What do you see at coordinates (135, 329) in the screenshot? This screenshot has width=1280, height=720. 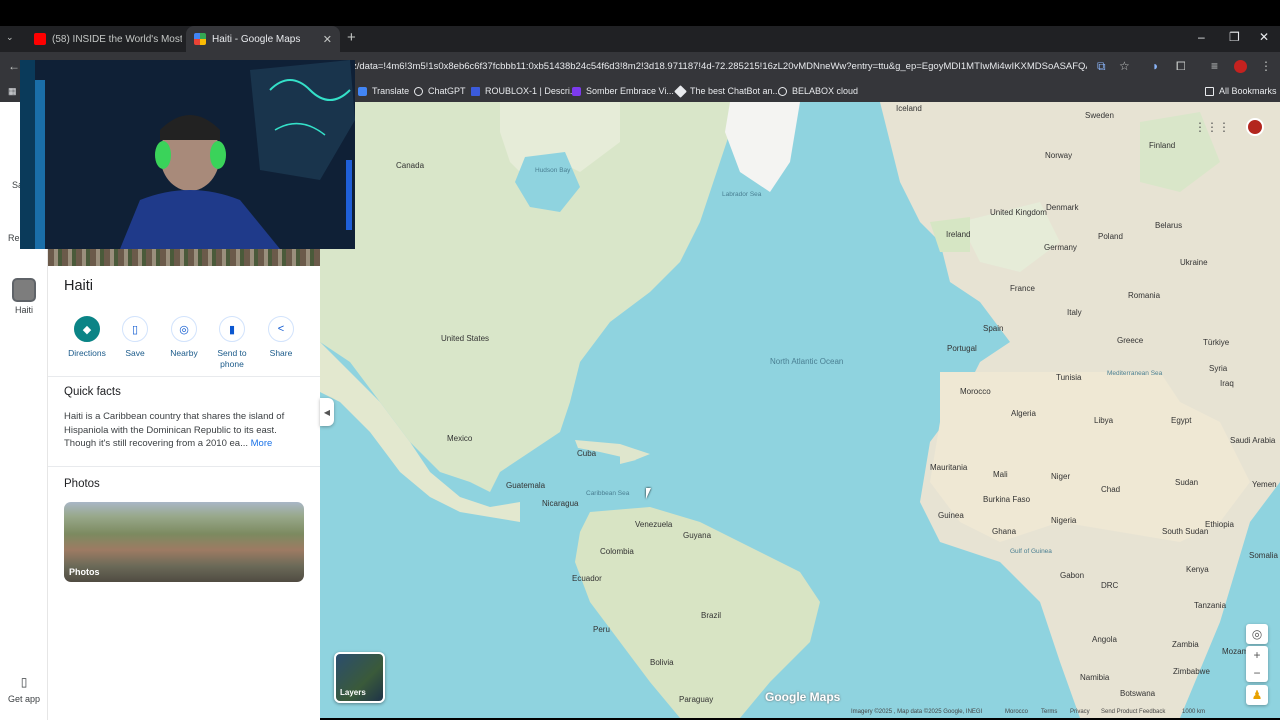 I see `bookmark-icon: ▯` at bounding box center [135, 329].